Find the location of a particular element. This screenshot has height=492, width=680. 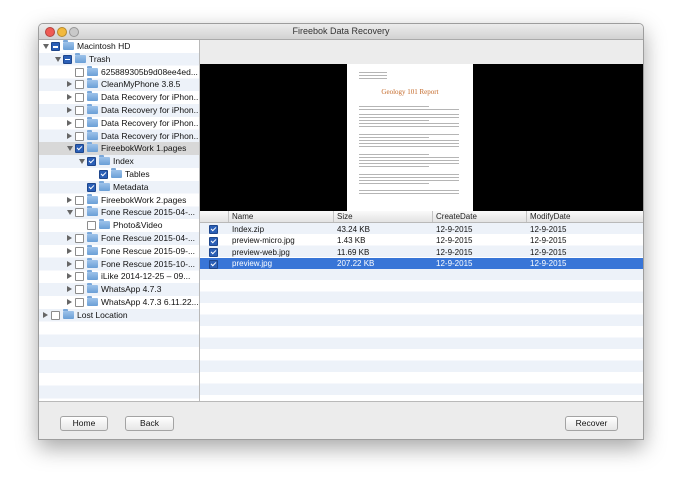

recover-button: Recover is located at coordinates (591, 423).